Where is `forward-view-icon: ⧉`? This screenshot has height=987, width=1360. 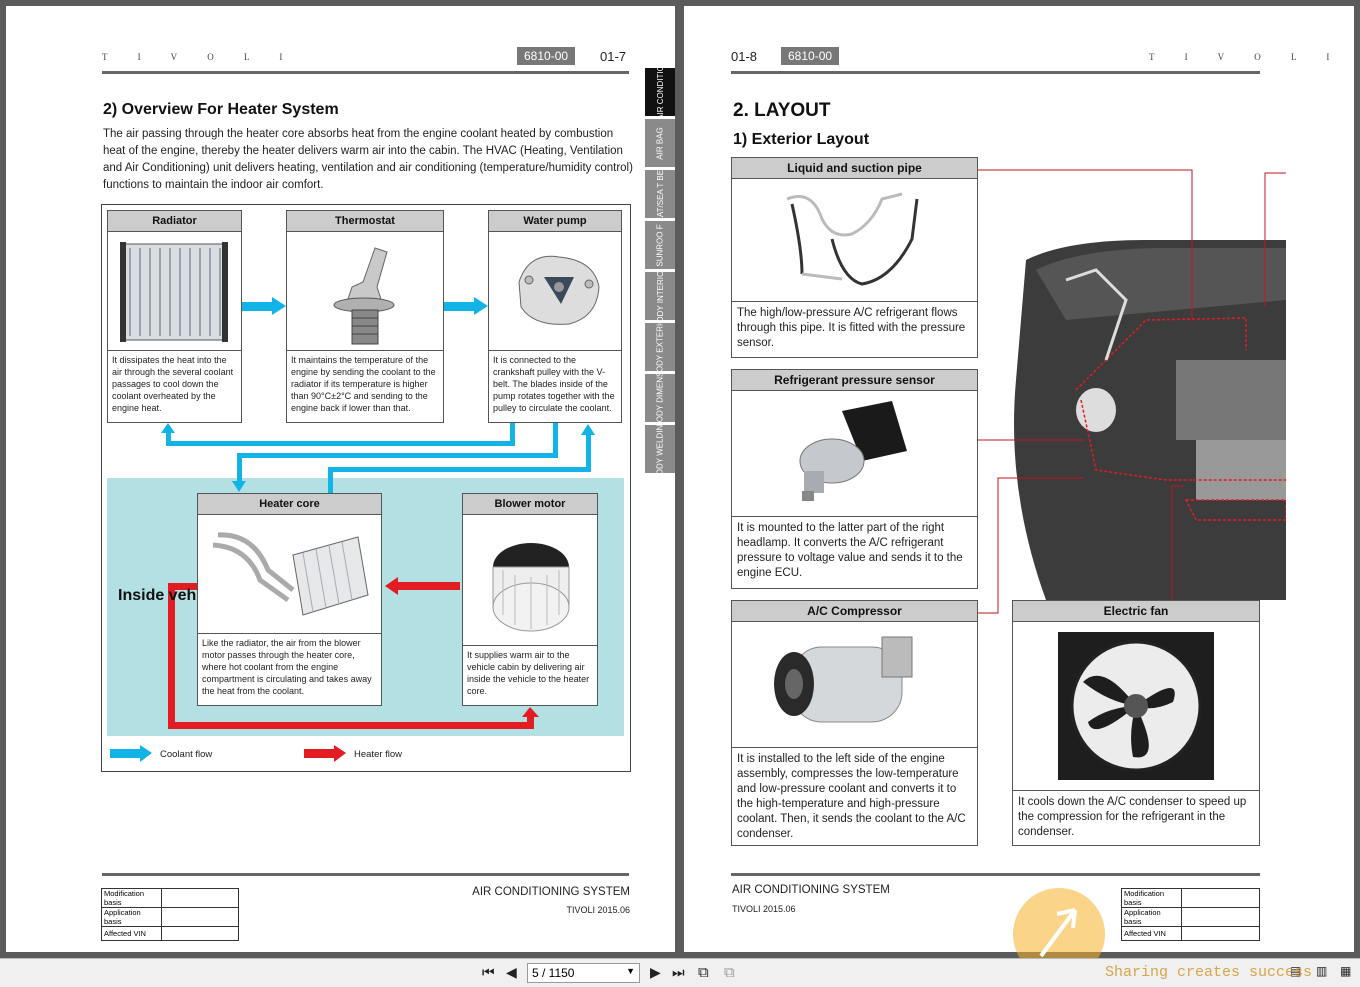 forward-view-icon: ⧉ is located at coordinates (729, 972).